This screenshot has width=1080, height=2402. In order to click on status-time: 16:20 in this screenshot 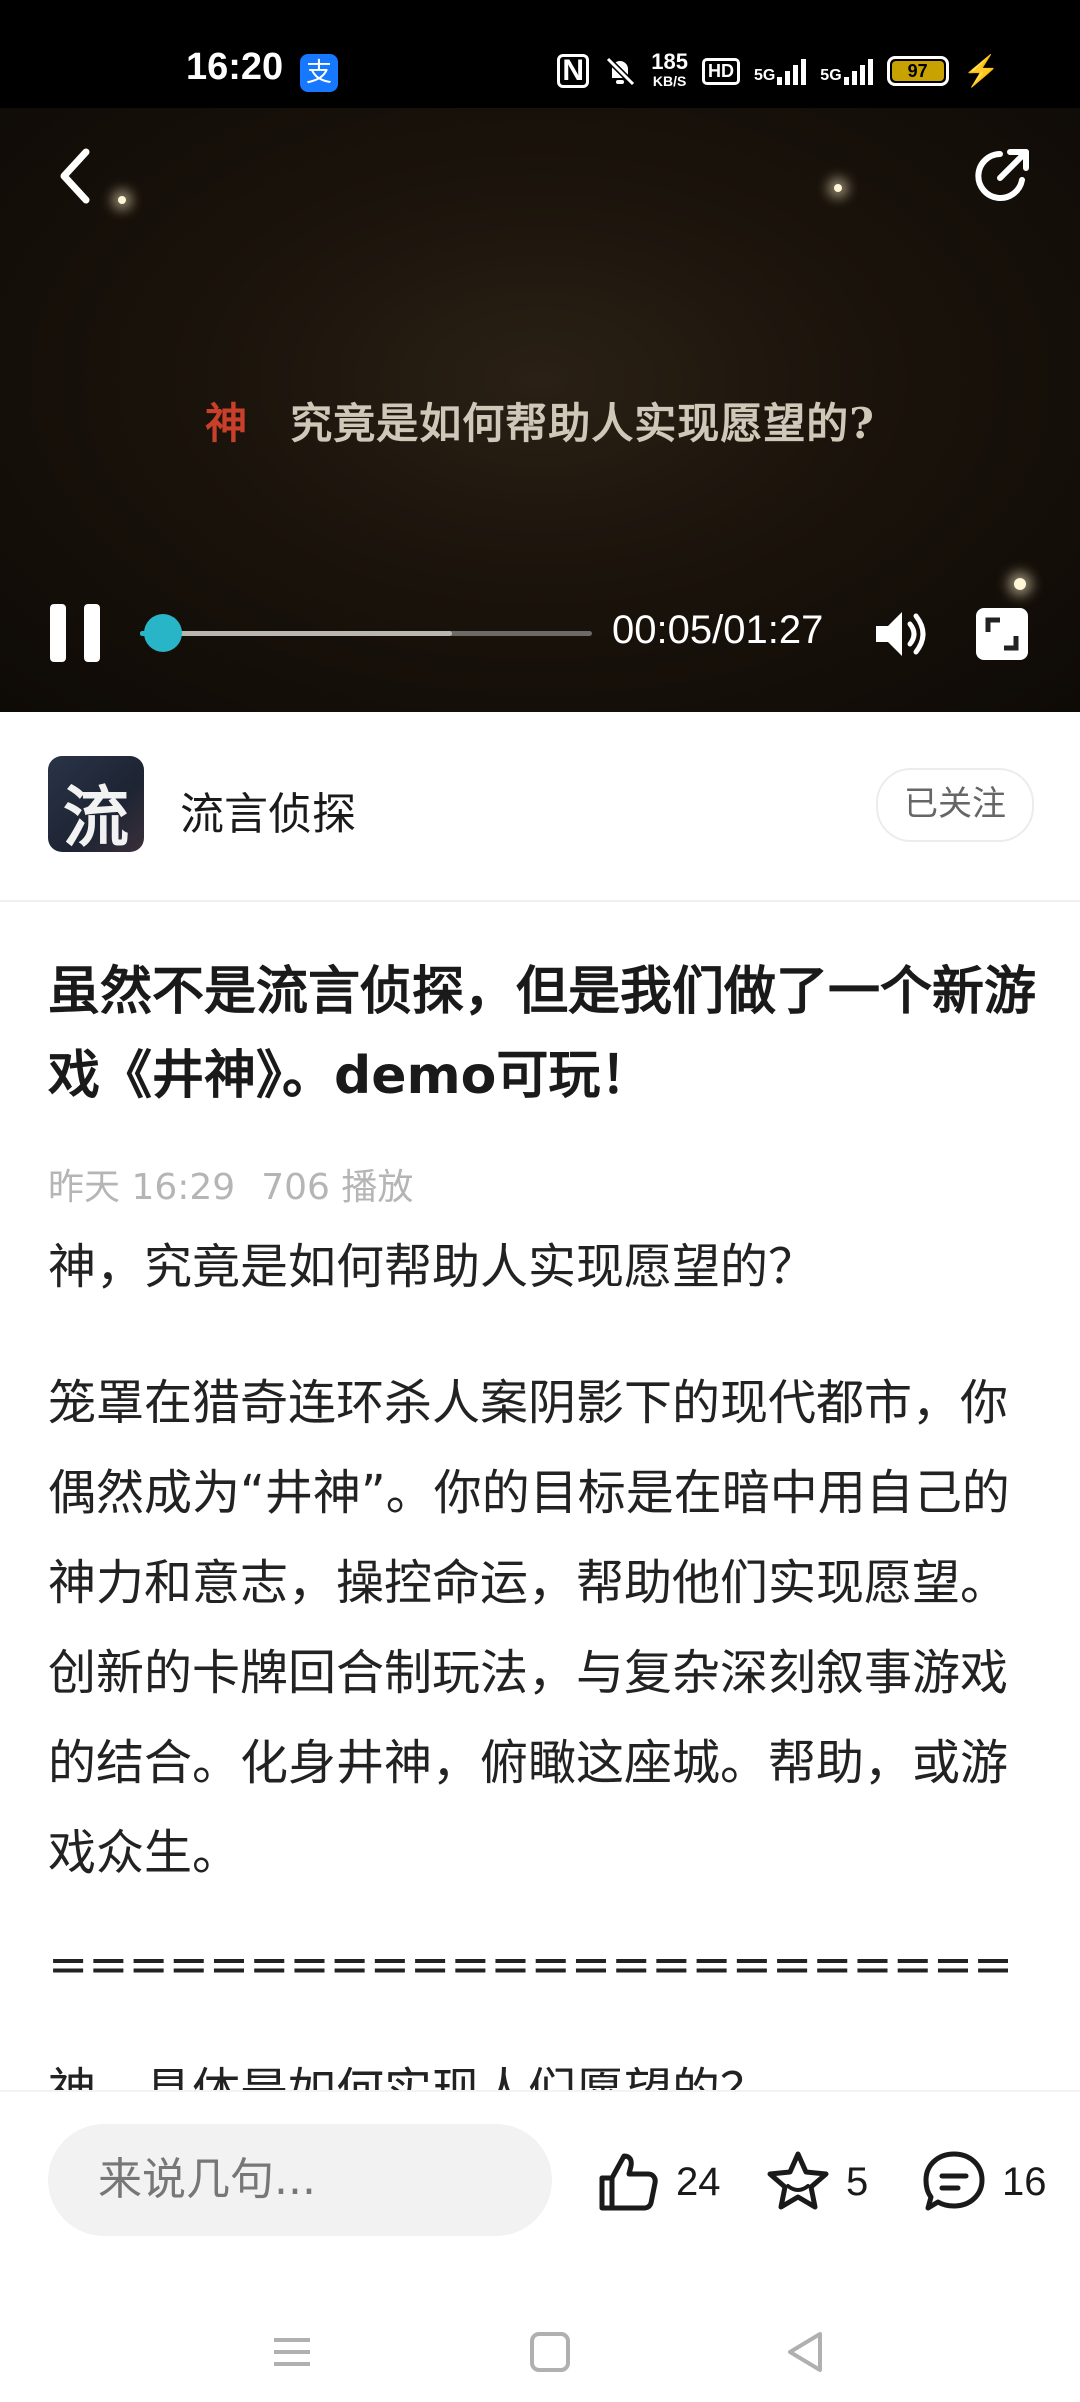, I will do `click(235, 67)`.